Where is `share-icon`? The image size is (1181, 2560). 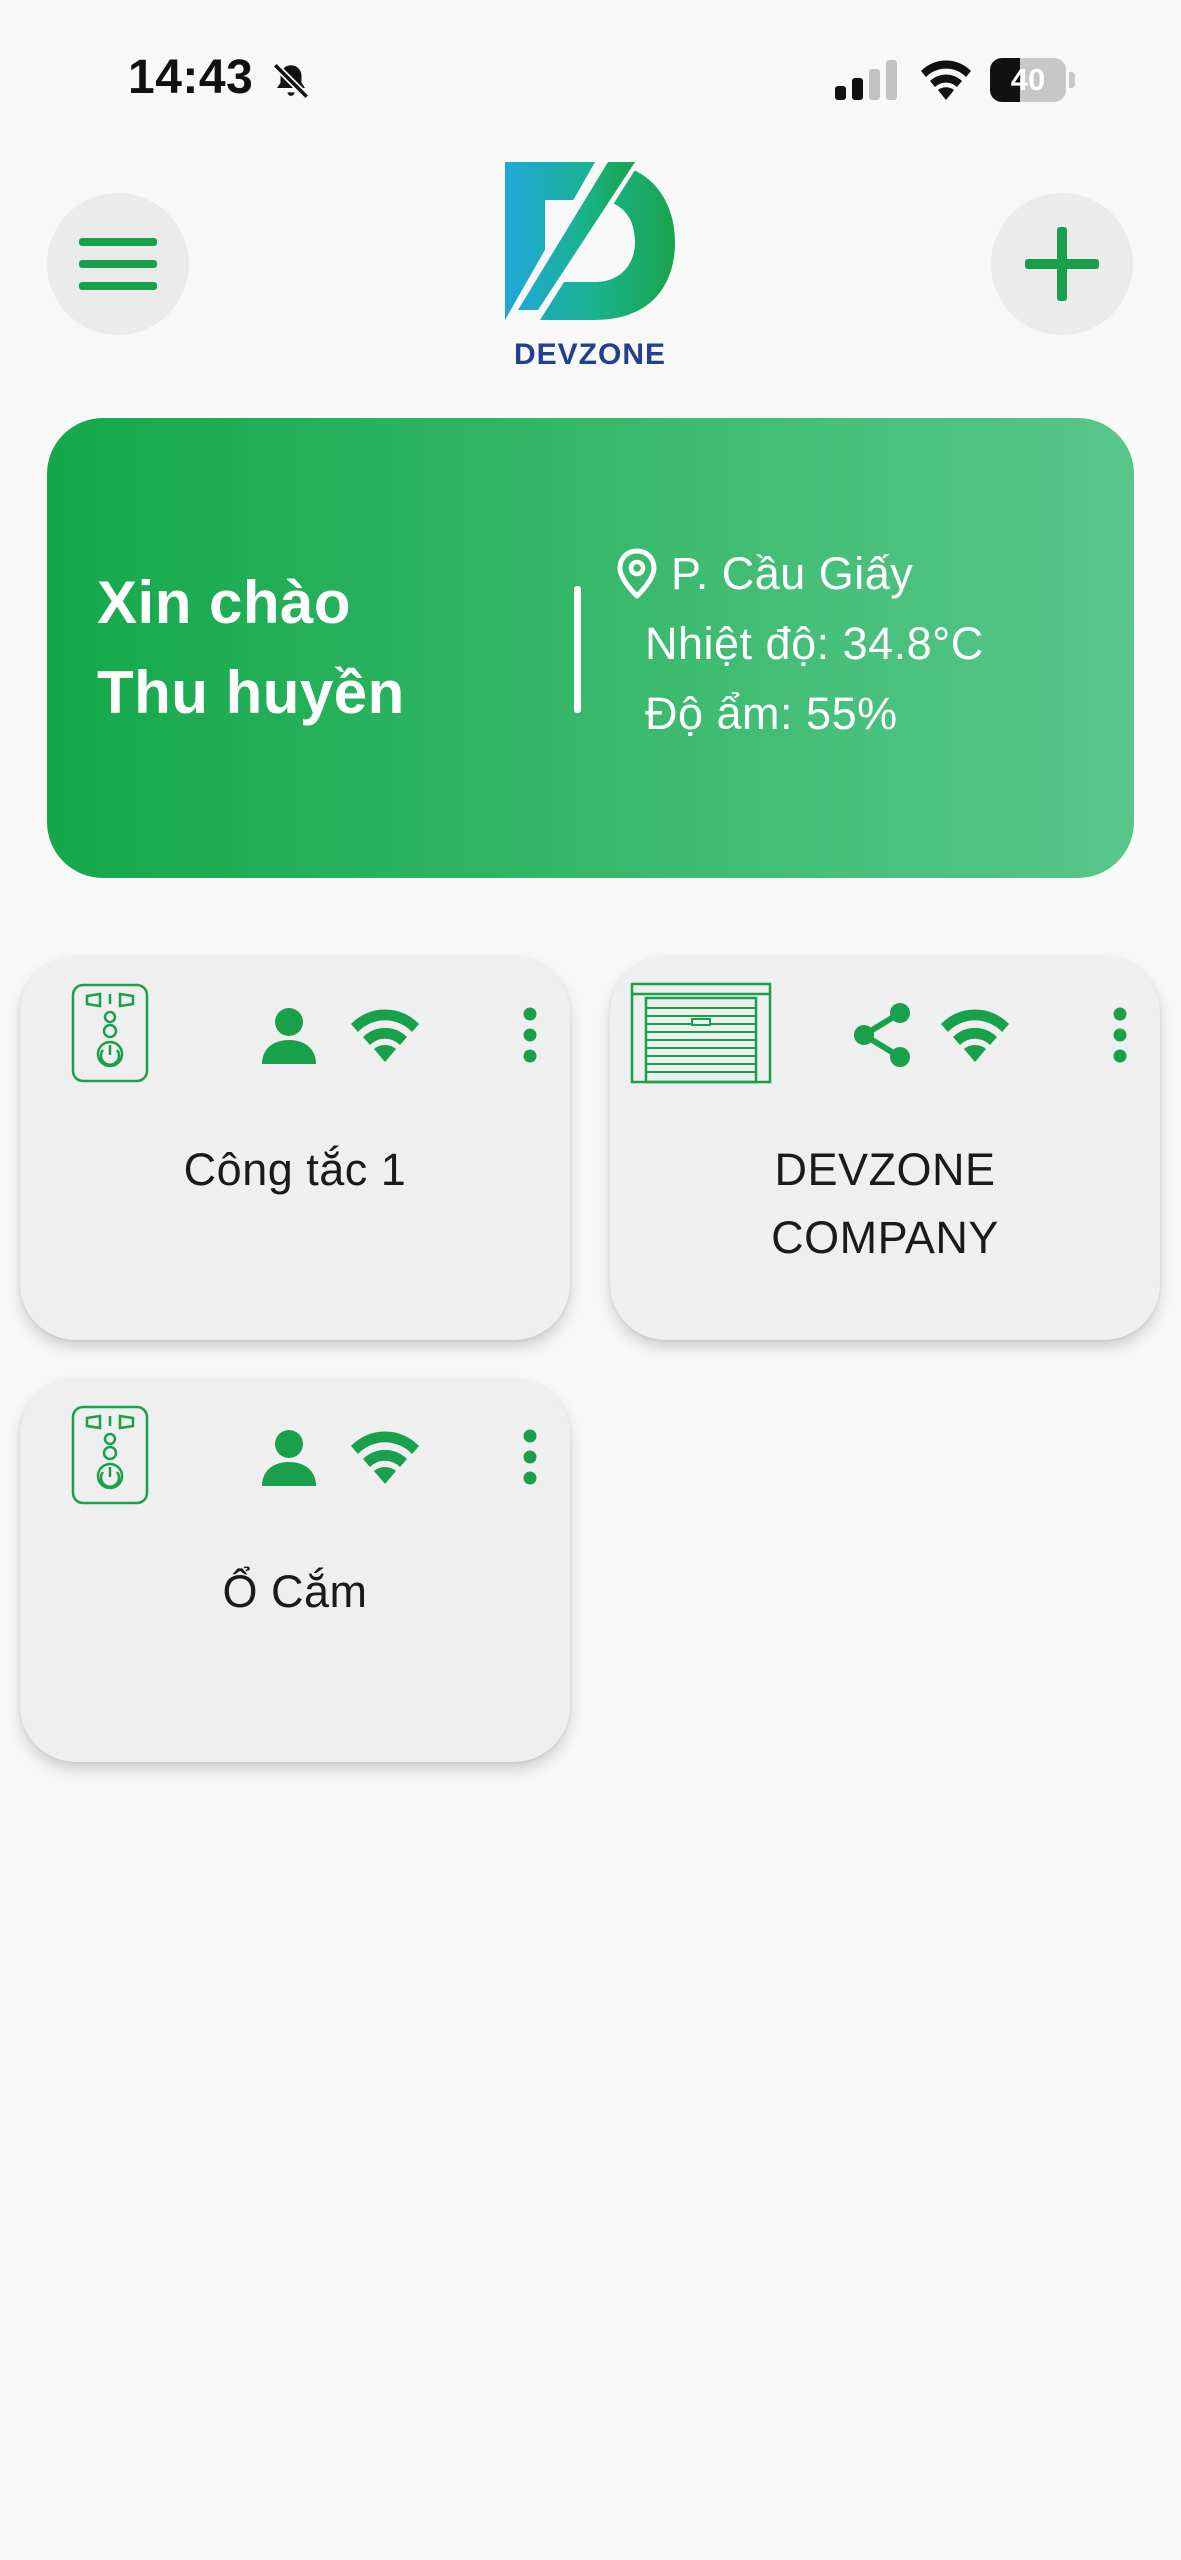 share-icon is located at coordinates (882, 1035).